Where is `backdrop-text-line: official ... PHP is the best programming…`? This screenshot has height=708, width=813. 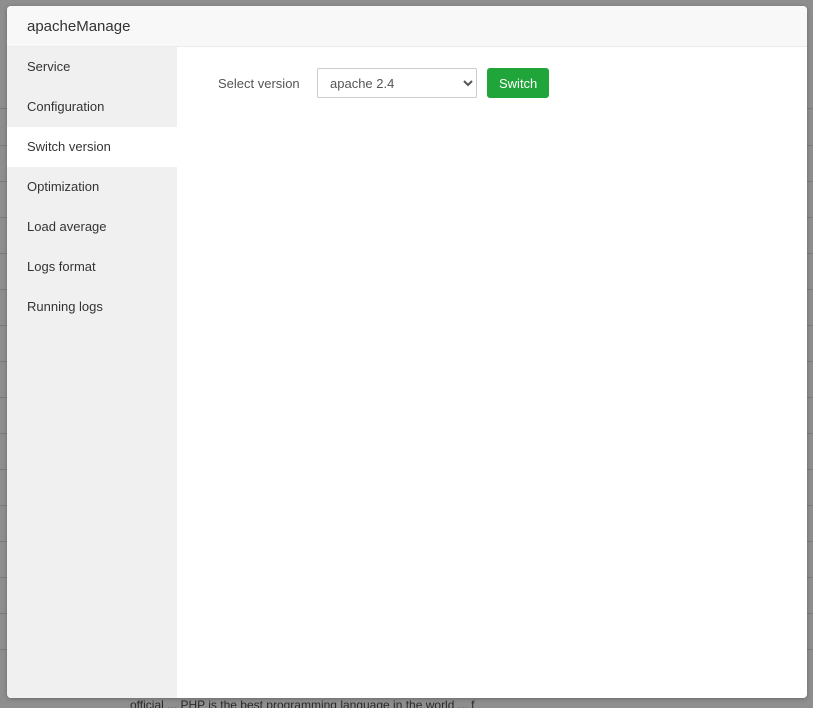
backdrop-text-line: official ... PHP is the best programming… is located at coordinates (302, 703).